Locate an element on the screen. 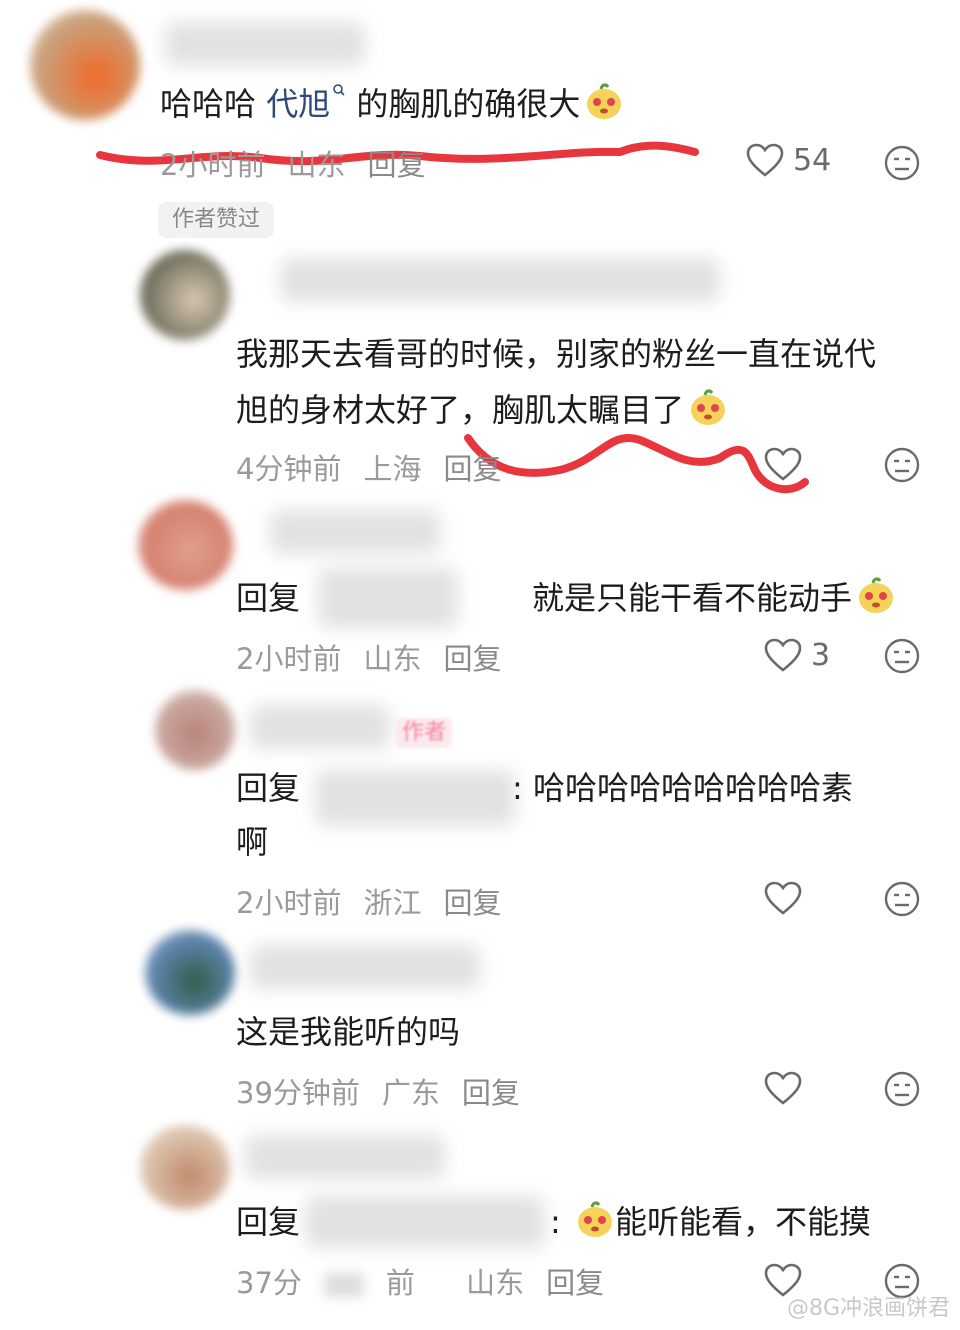 This screenshot has width=960, height=1330. timestamp: 39分钟前 is located at coordinates (298, 1093).